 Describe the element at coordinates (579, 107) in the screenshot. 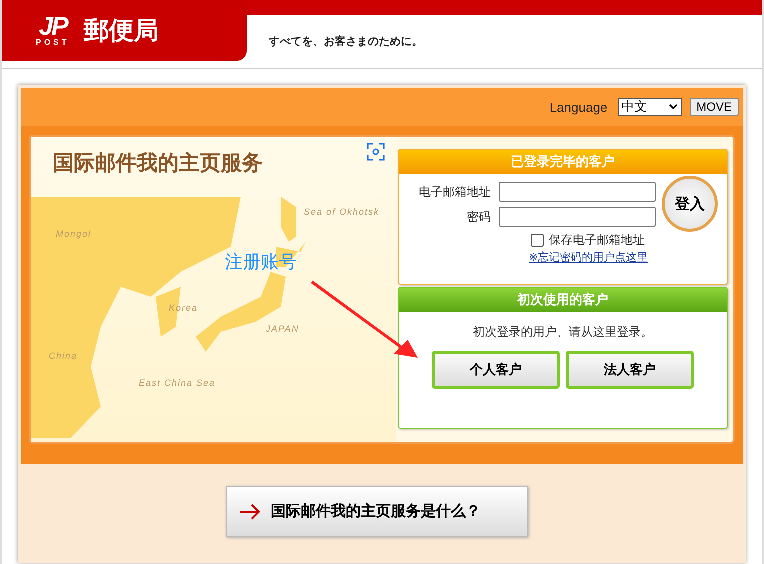

I see `language-label: Language` at that location.